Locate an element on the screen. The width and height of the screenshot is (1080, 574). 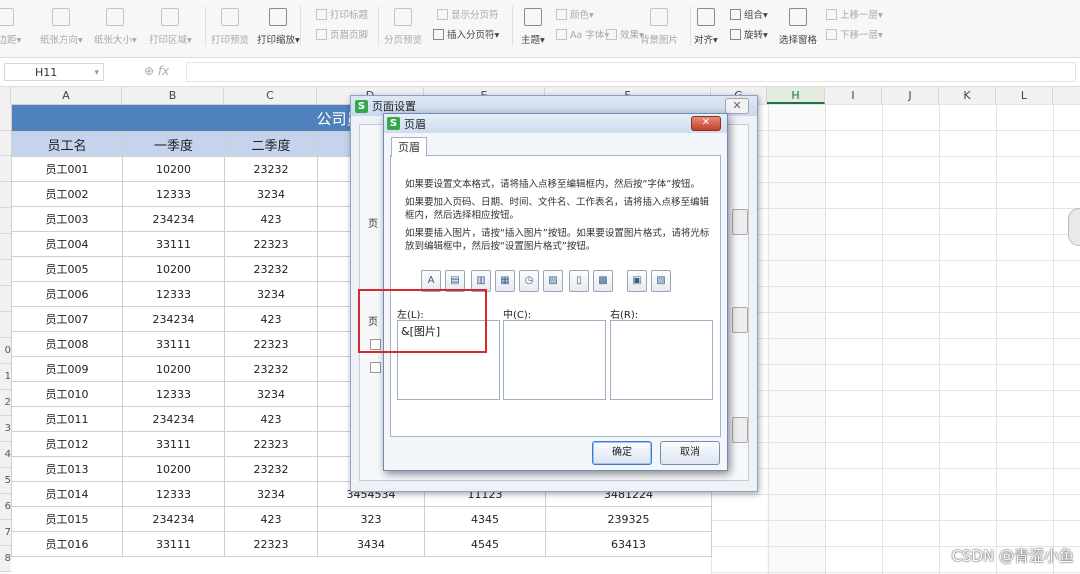
ribbon-button: 打印预览 is located at coordinates (230, 24).